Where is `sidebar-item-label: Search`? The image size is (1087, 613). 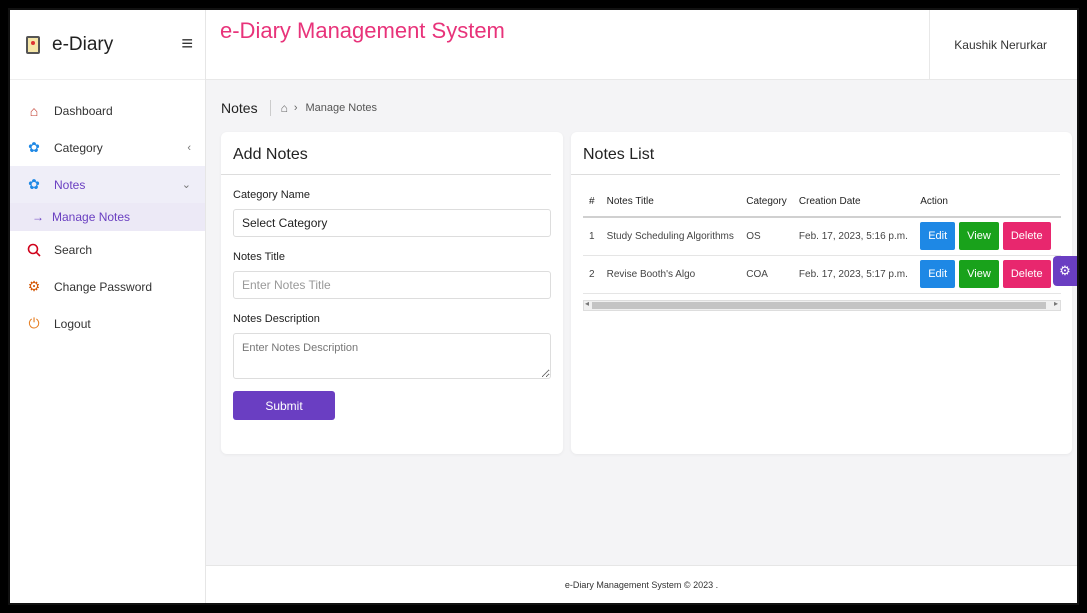 sidebar-item-label: Search is located at coordinates (73, 249).